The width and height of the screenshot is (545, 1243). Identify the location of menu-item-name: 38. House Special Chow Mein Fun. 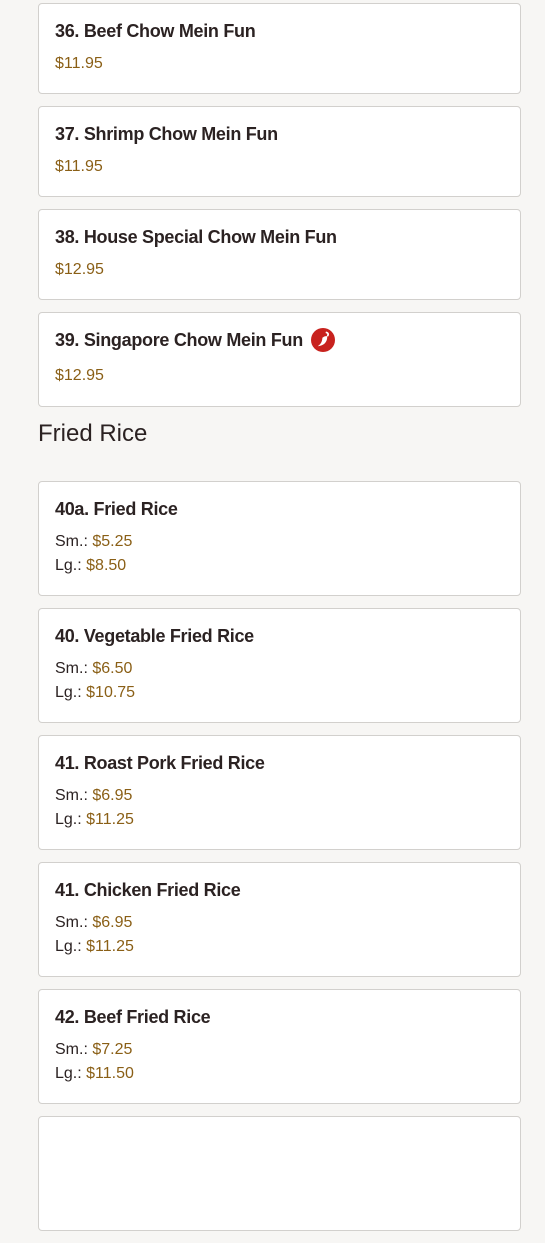
(196, 237).